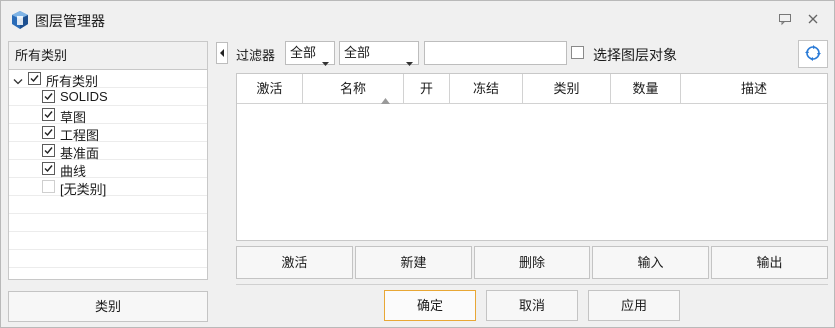  Describe the element at coordinates (754, 89) in the screenshot. I see `column-header-description: 描述` at that location.